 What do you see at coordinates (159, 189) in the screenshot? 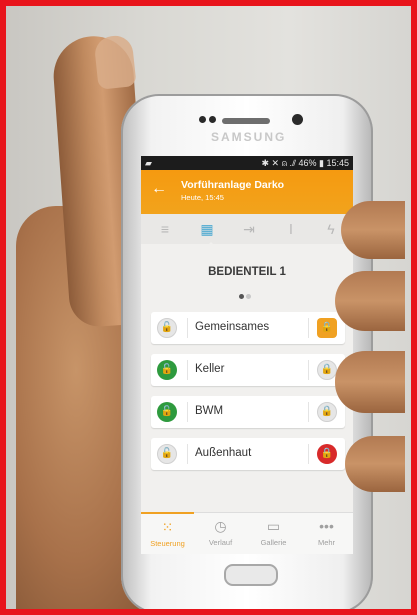
I see `back-arrow-icon: ←` at bounding box center [159, 189].